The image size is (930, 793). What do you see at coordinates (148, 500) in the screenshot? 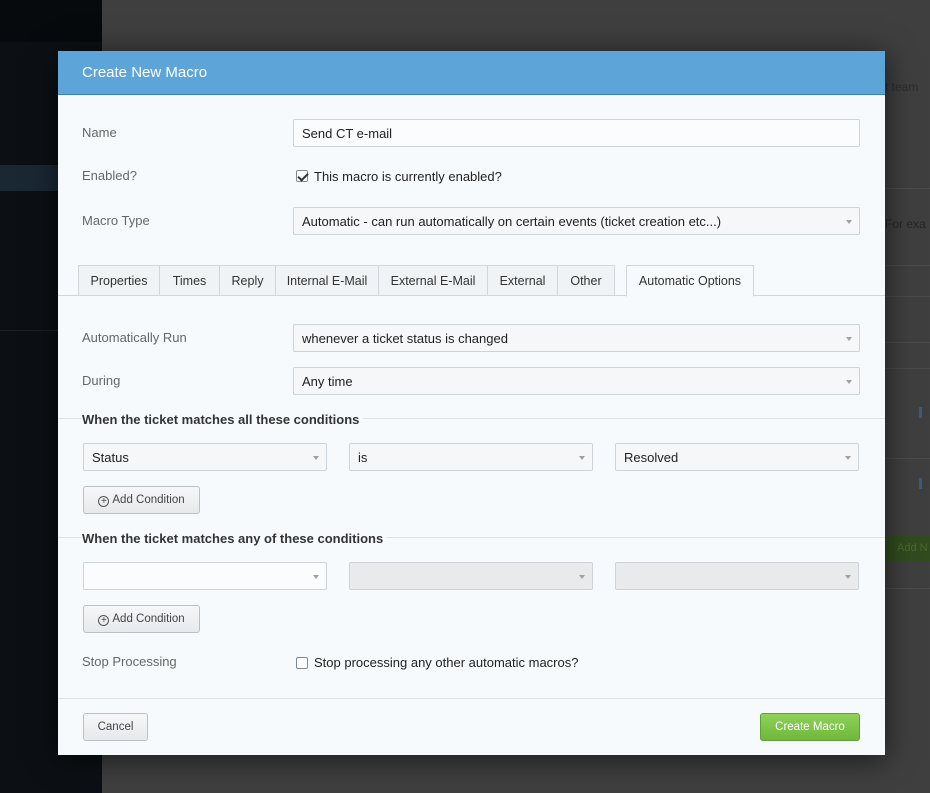
I see `add-condition-all-label: Add Condition` at bounding box center [148, 500].